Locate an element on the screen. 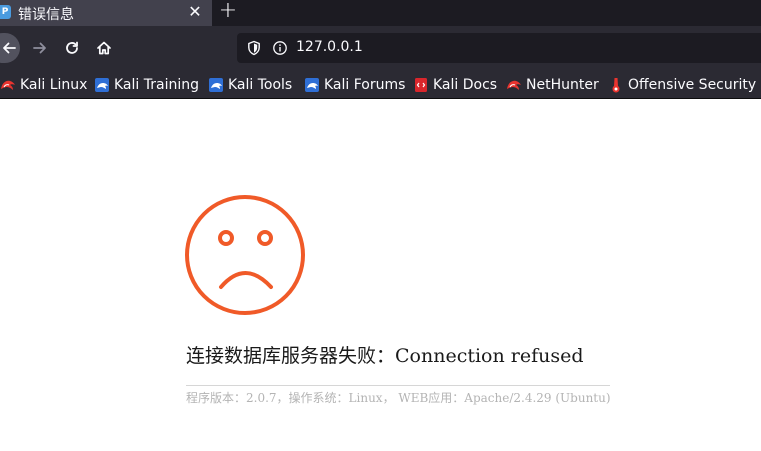  kali-tools-icon is located at coordinates (216, 85).